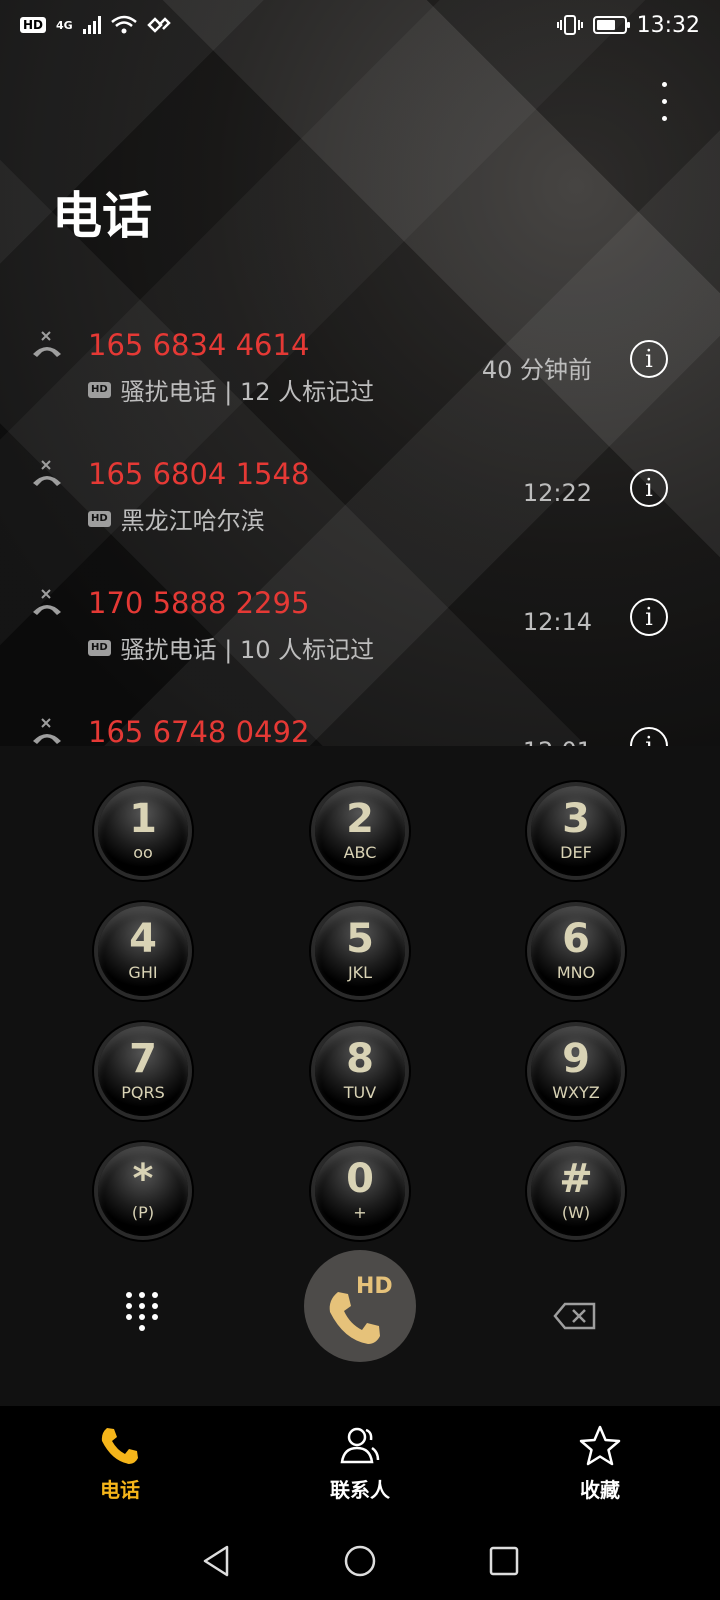 The image size is (720, 1600). I want to click on key-6: 6 MNO, so click(576, 951).